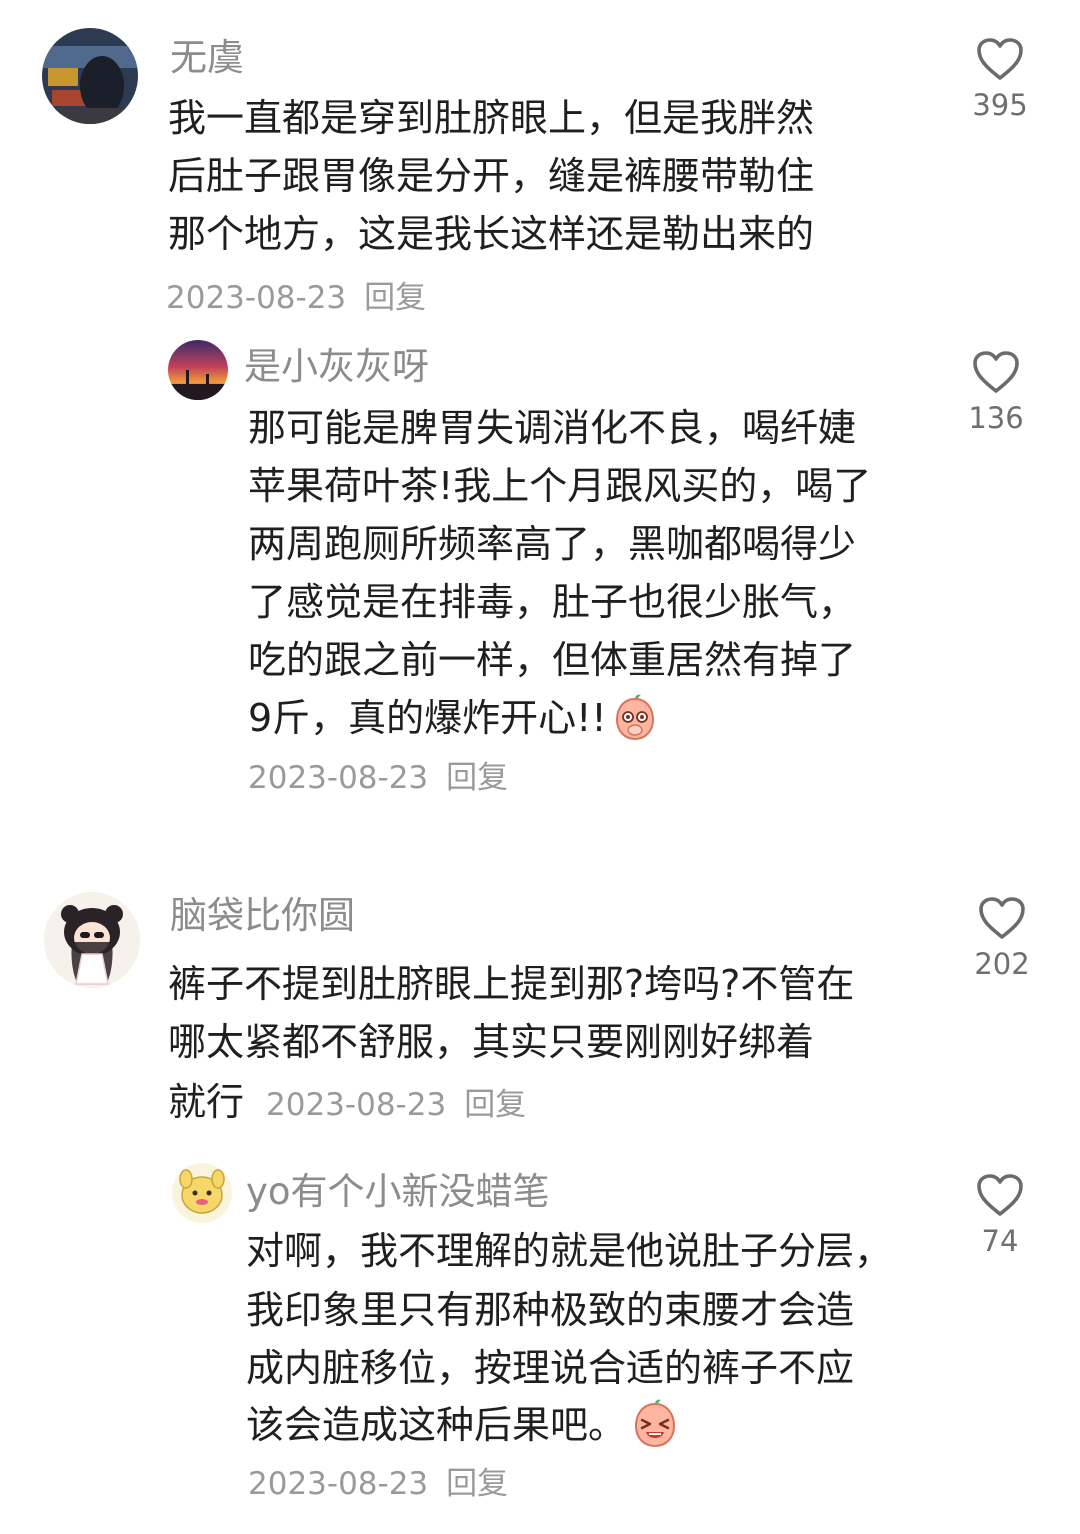  Describe the element at coordinates (569, 1251) in the screenshot. I see `comment-line: 对啊，我不理解的就是他说肚子分层，` at that location.